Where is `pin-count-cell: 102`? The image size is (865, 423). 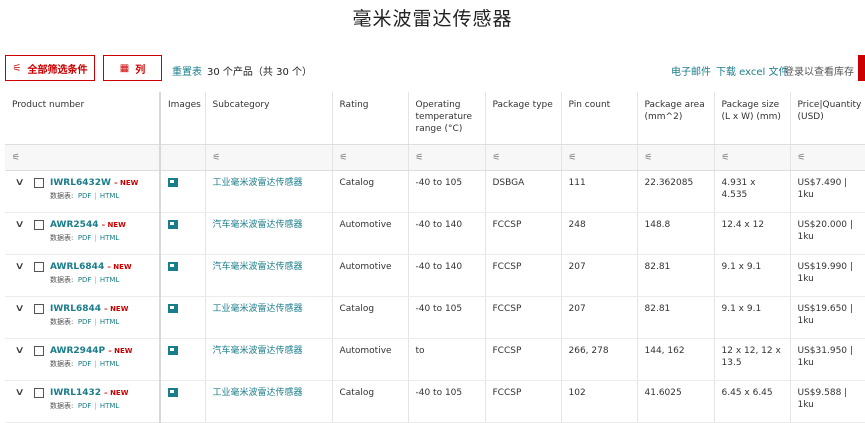
pin-count-cell: 102 is located at coordinates (599, 401).